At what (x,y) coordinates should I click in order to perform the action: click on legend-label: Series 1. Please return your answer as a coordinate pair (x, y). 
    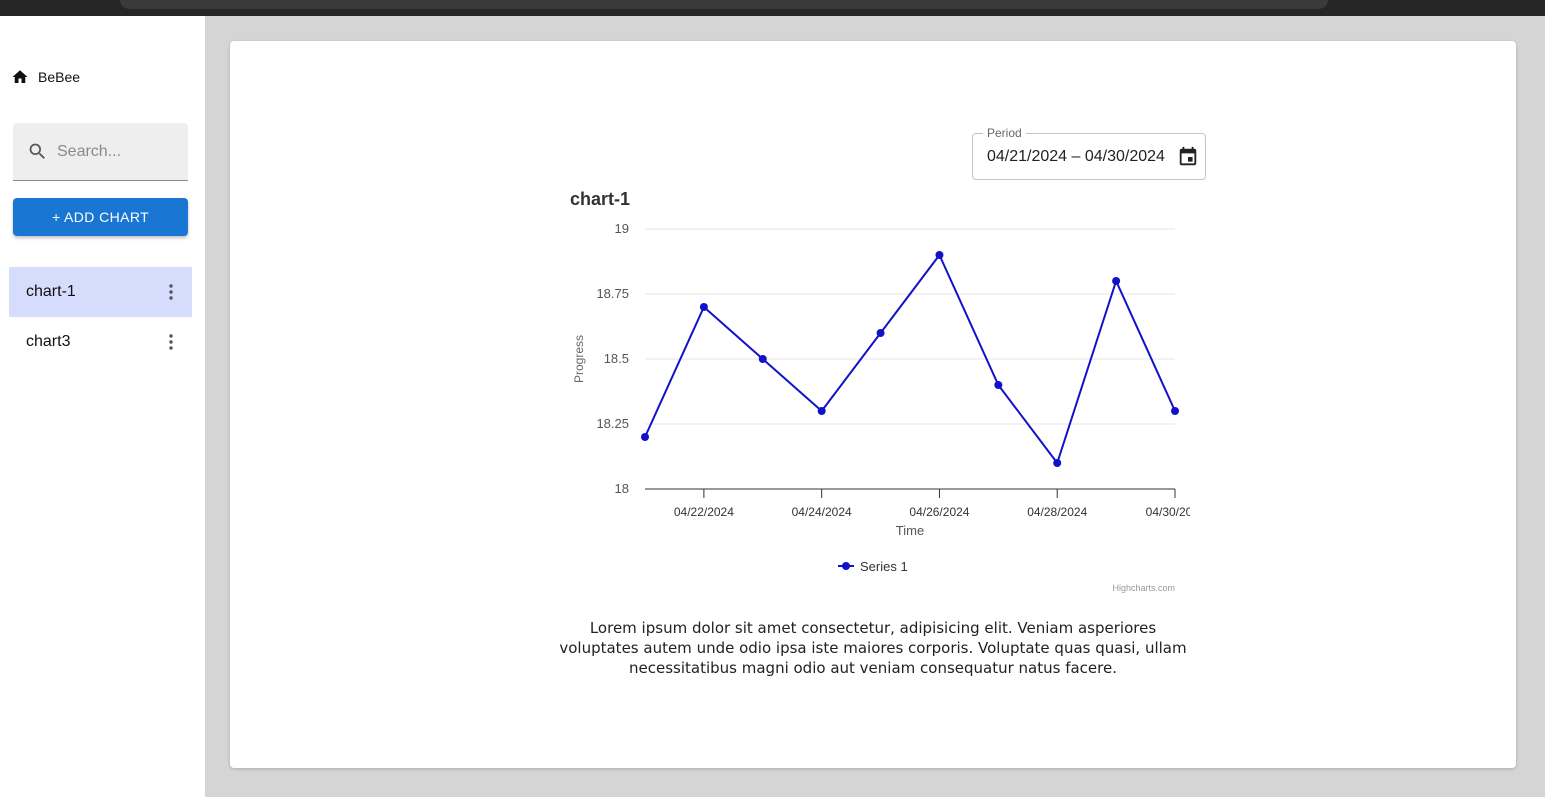
    Looking at the image, I should click on (884, 566).